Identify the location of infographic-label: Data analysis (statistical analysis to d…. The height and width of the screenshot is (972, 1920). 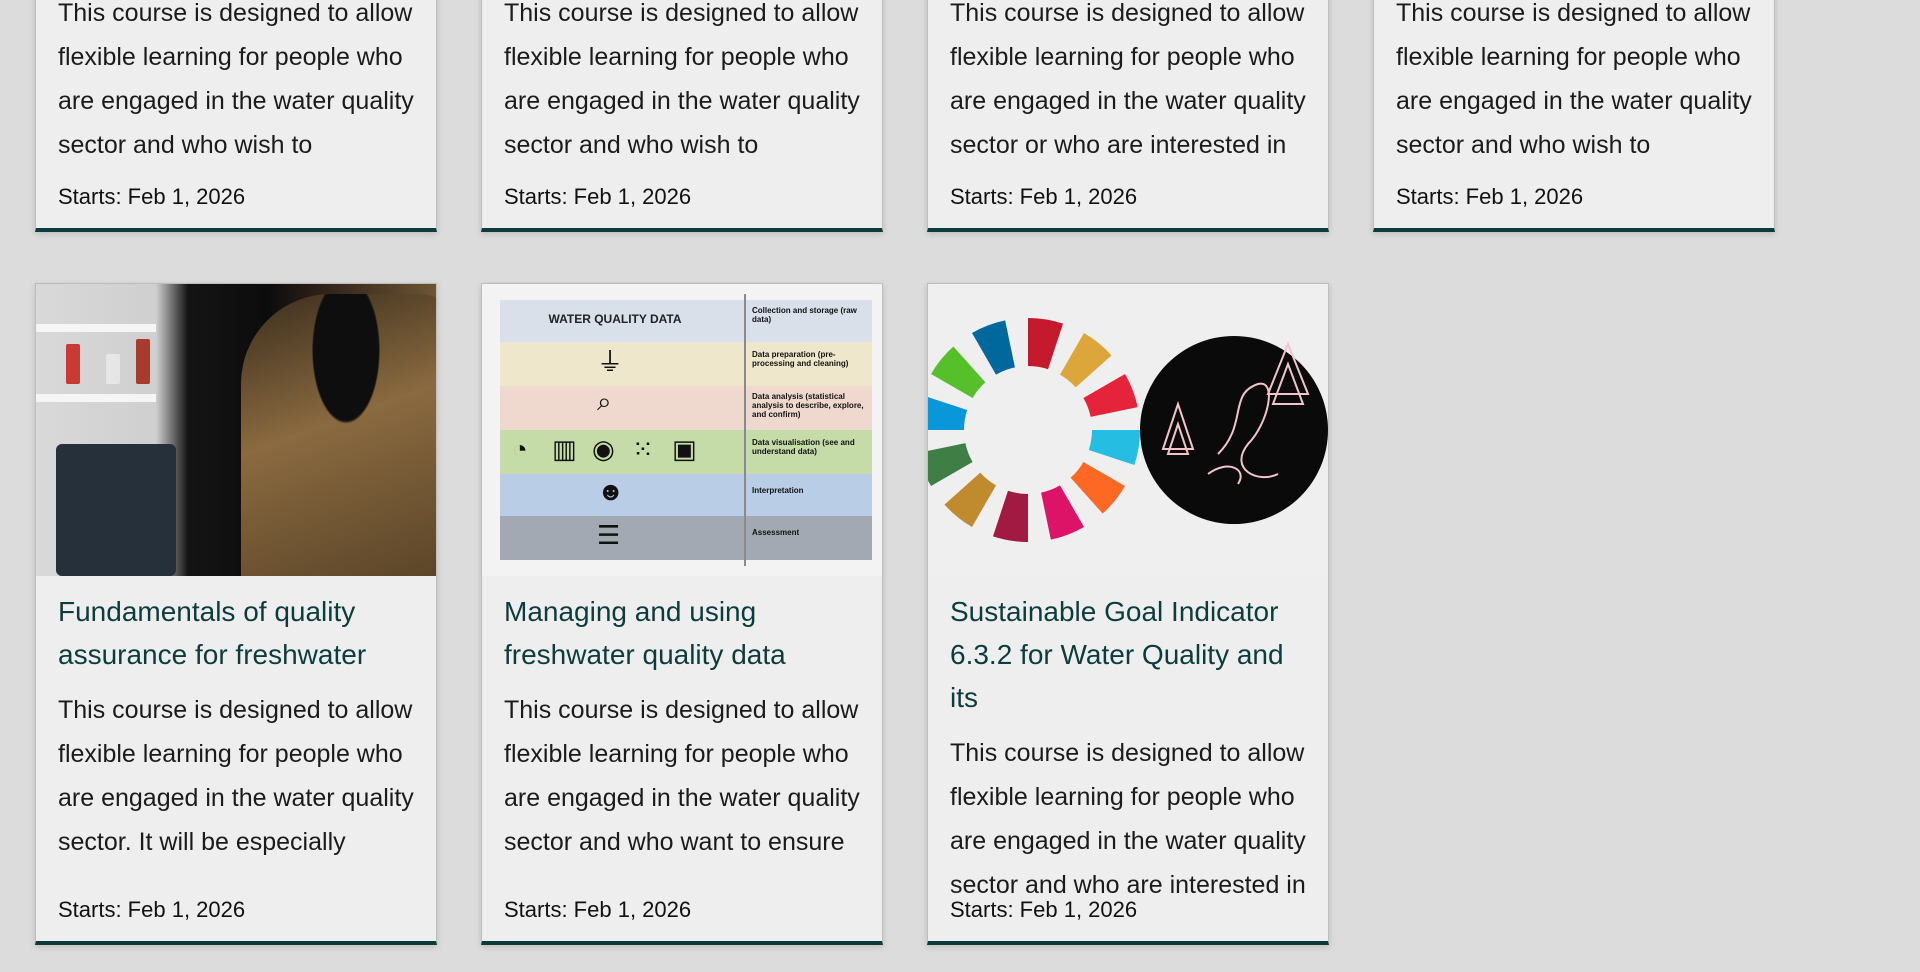
(808, 405).